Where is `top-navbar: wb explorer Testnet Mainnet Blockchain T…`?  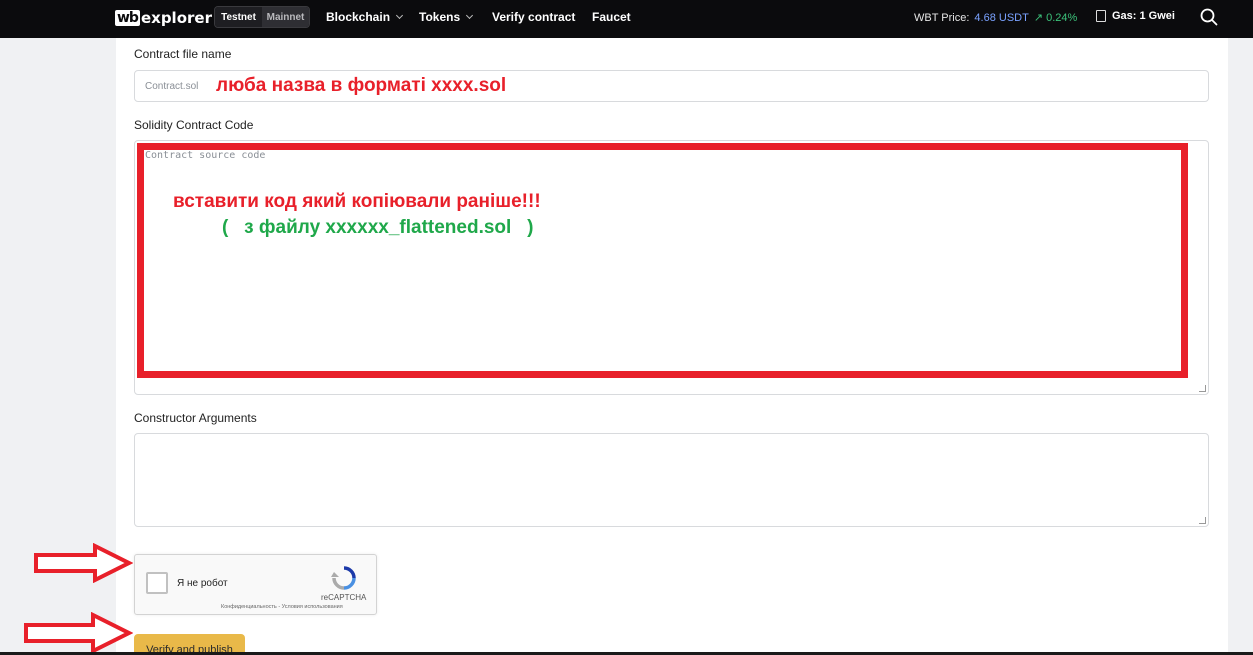 top-navbar: wb explorer Testnet Mainnet Blockchain T… is located at coordinates (626, 19).